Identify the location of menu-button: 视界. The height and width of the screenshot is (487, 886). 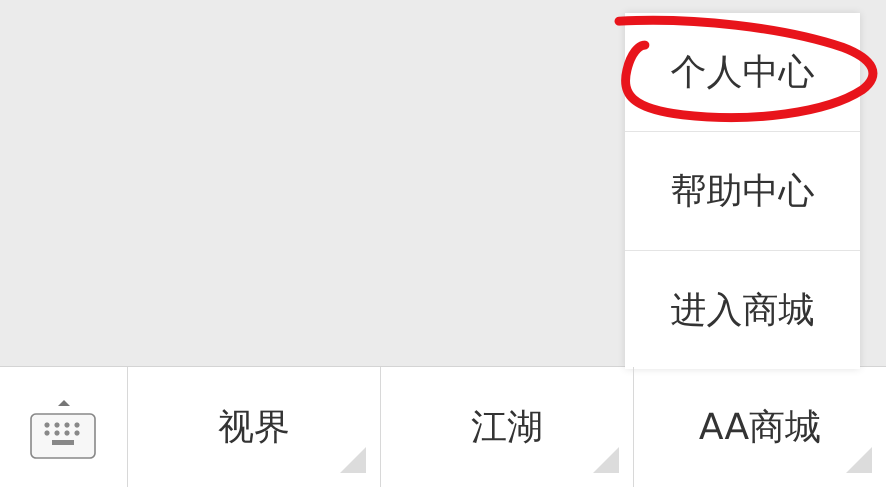
(254, 427).